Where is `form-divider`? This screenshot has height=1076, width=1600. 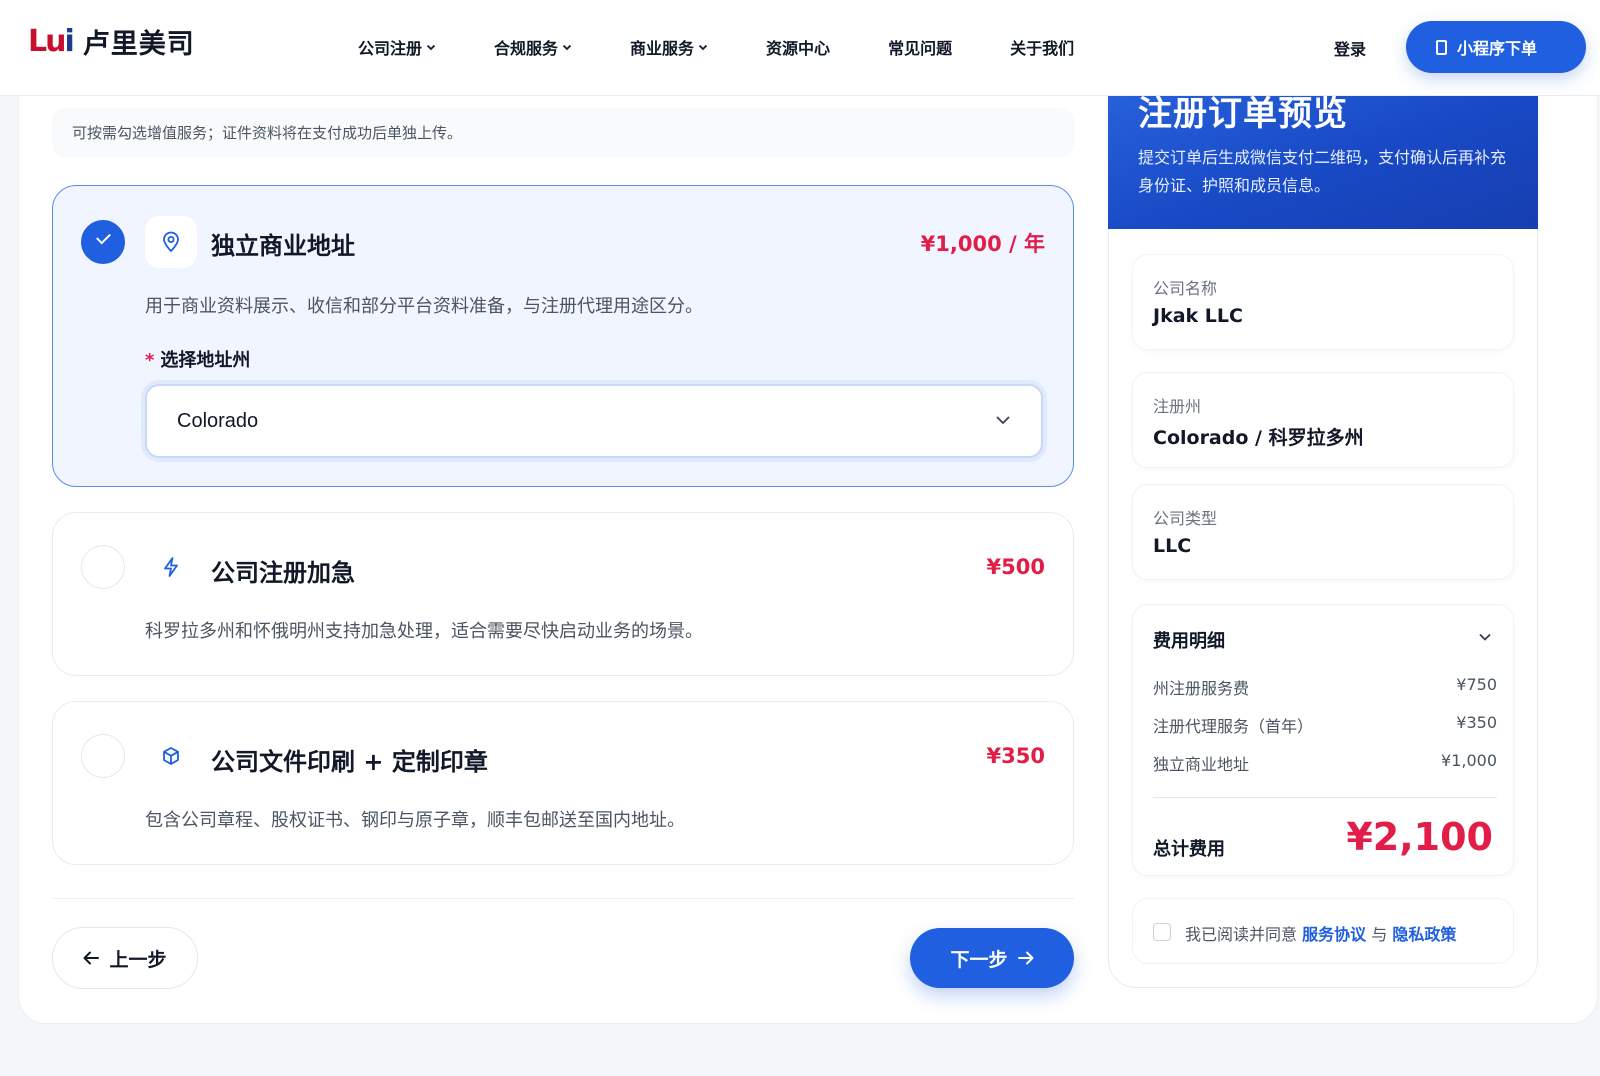
form-divider is located at coordinates (563, 898).